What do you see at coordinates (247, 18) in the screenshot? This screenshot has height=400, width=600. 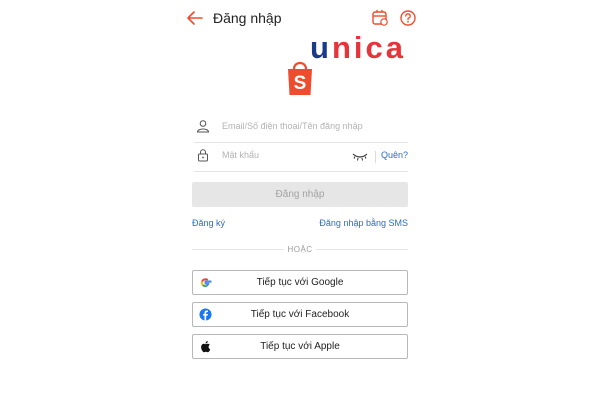 I see `page-title: Đăng nhập` at bounding box center [247, 18].